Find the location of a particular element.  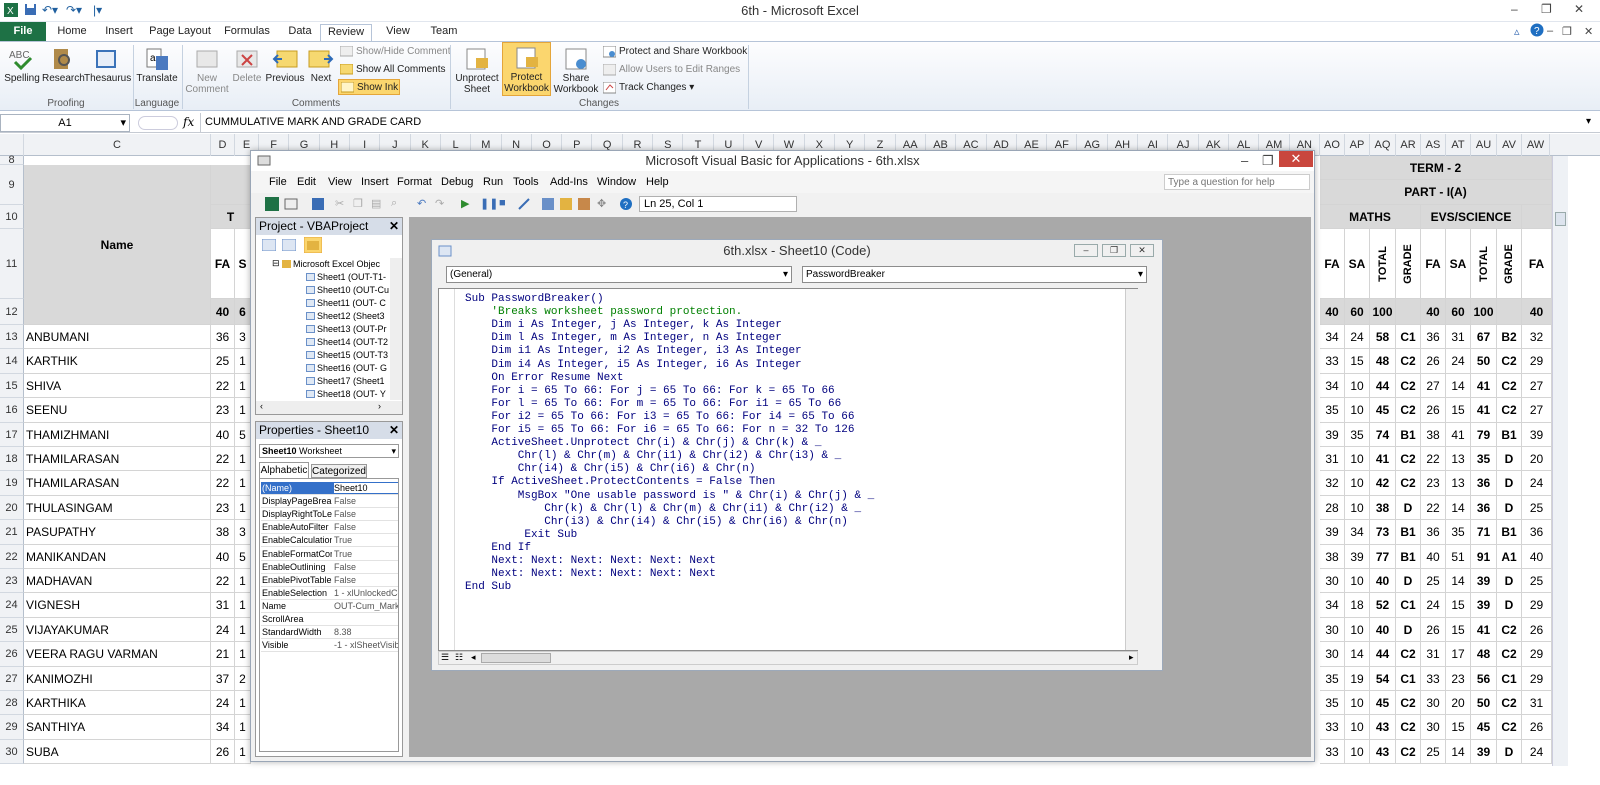

property-value: 1 - xlUnlockedCe is located at coordinates (366, 593).